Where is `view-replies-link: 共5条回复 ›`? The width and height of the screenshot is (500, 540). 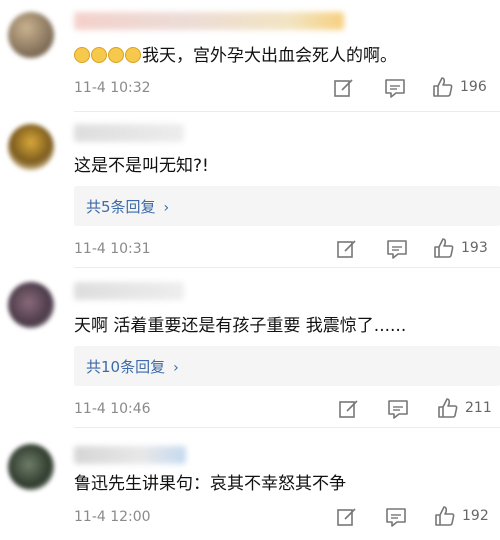
view-replies-link: 共5条回复 › is located at coordinates (127, 206).